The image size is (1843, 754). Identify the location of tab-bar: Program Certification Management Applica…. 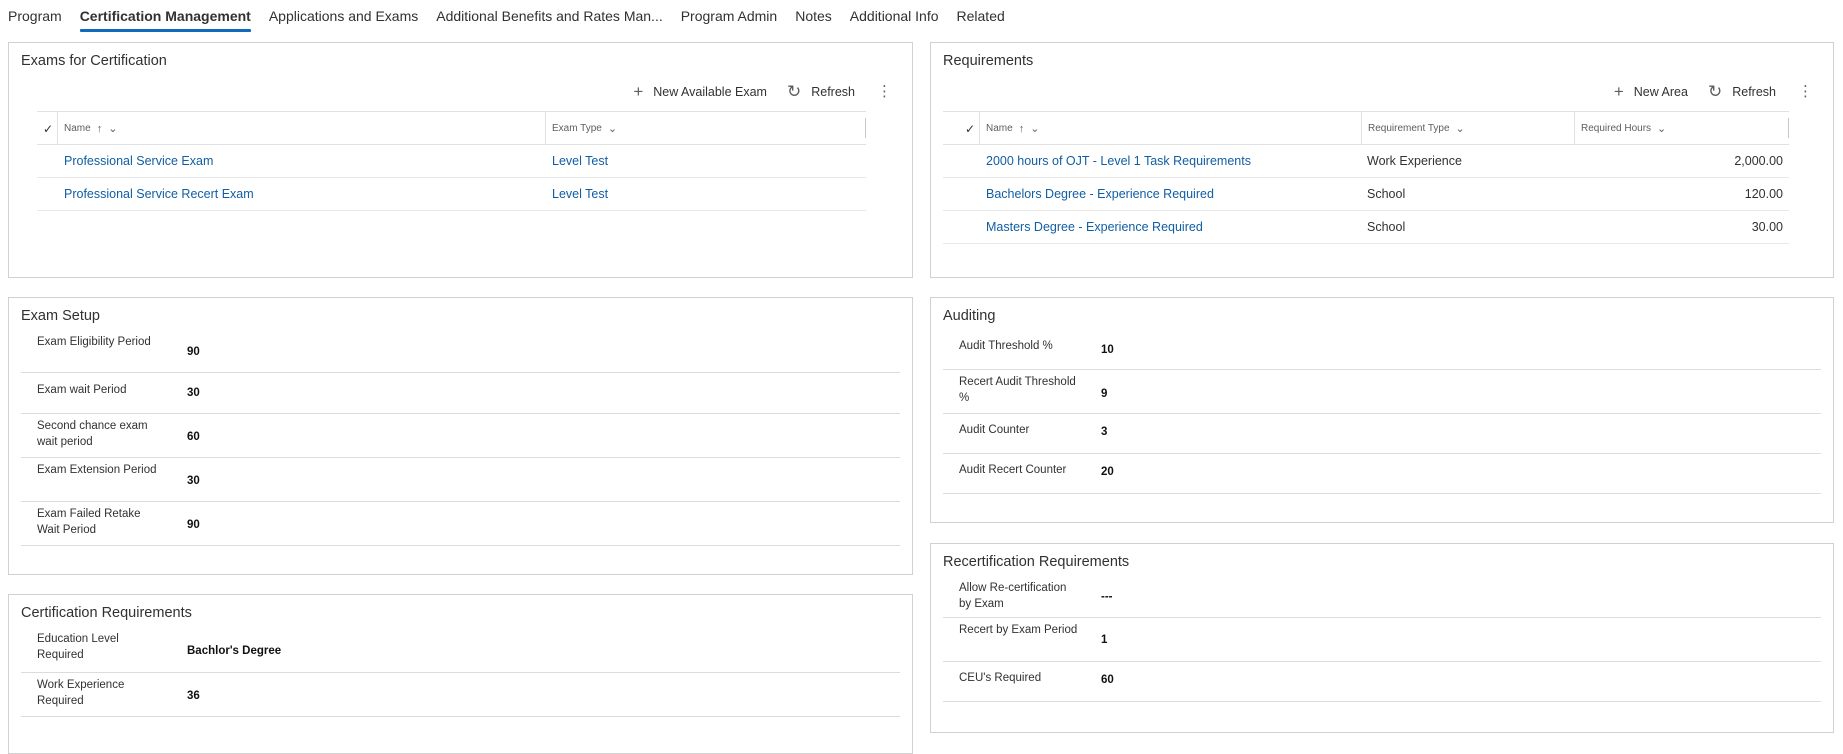
(511, 16).